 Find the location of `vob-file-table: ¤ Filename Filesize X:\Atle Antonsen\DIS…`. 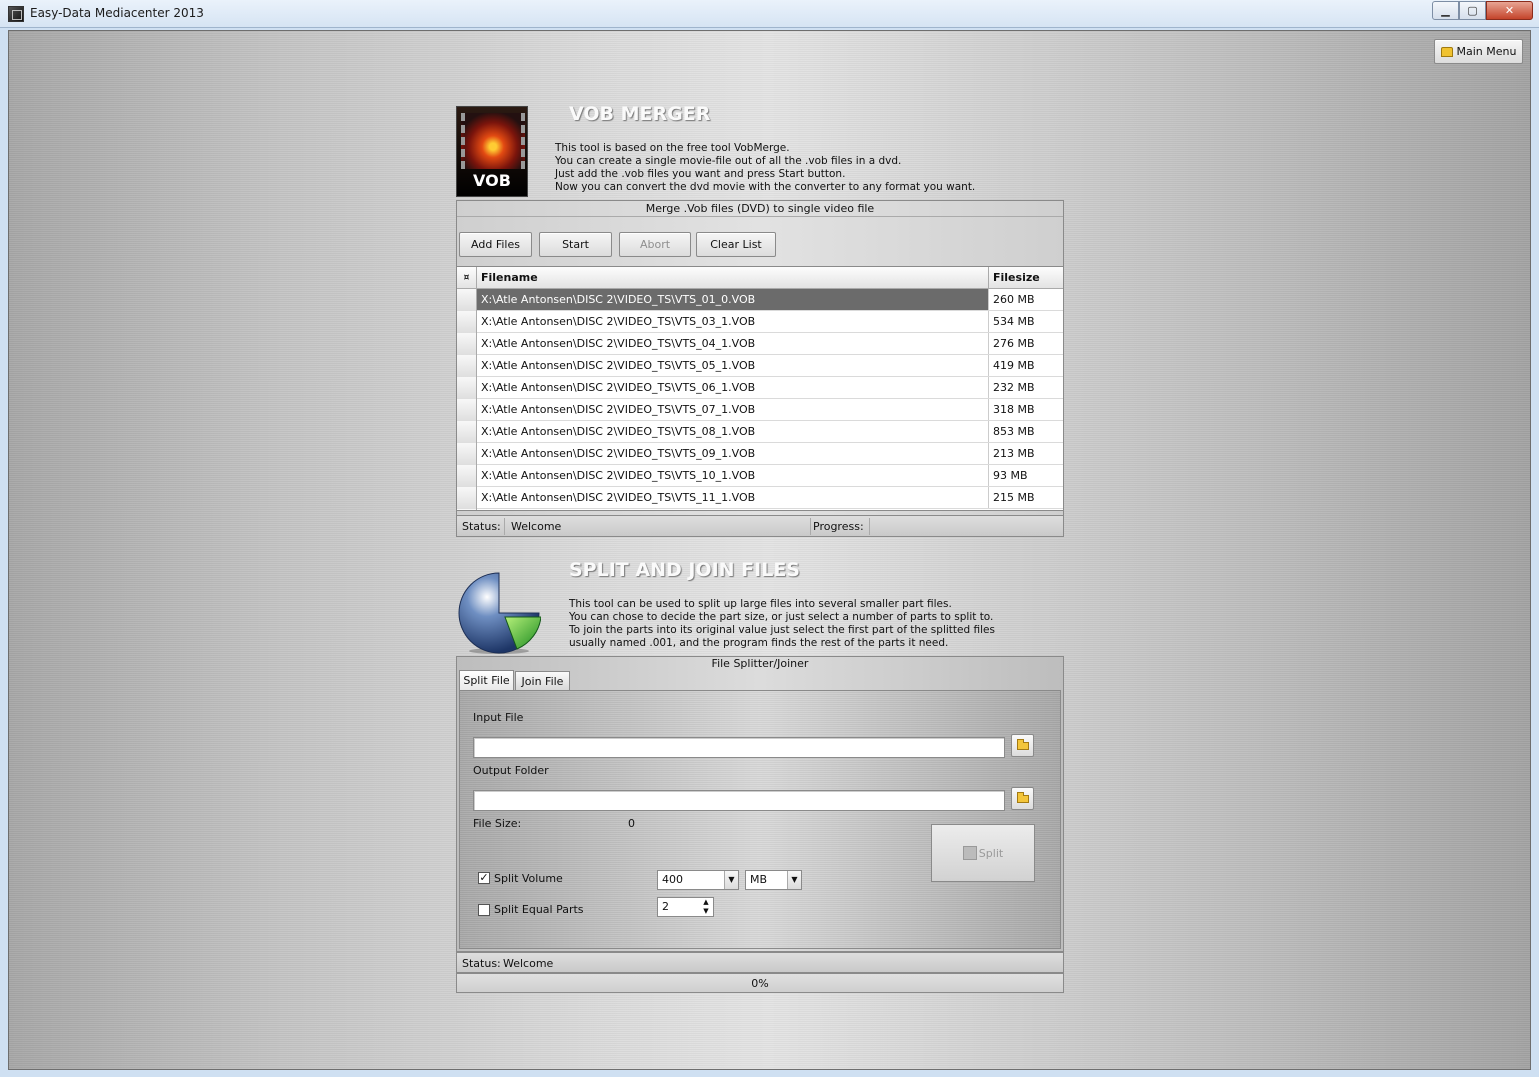

vob-file-table: ¤ Filename Filesize X:\Atle Antonsen\DIS… is located at coordinates (760, 388).